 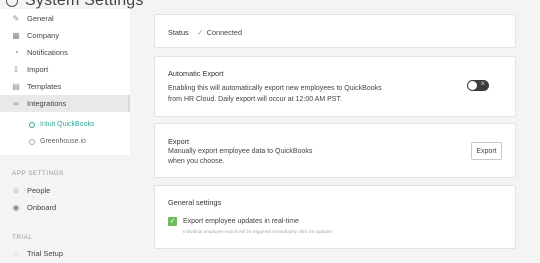 What do you see at coordinates (472, 85) in the screenshot?
I see `toggle-knob` at bounding box center [472, 85].